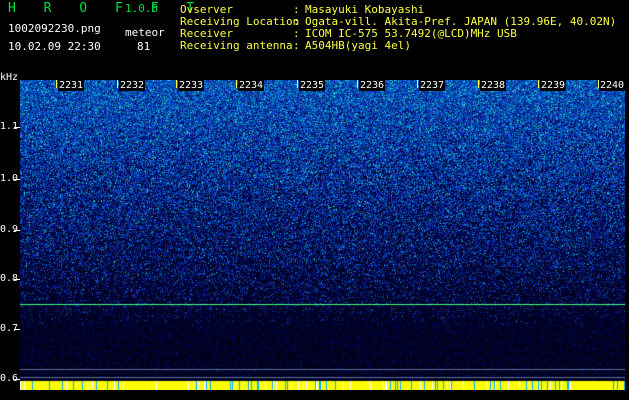  I want to click on file-datetime: 10.02.09 22:30, so click(54, 46).